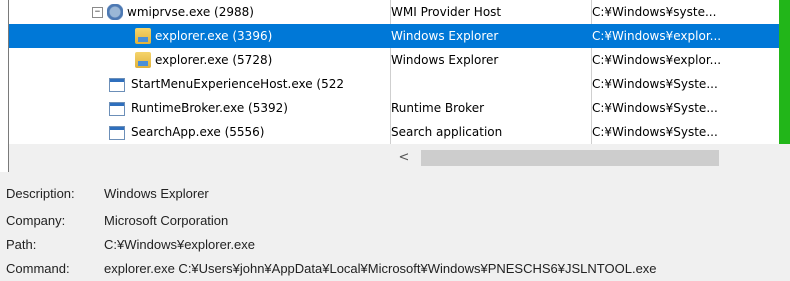  Describe the element at coordinates (97, 12) in the screenshot. I see `collapse-toggle-icon: −` at that location.